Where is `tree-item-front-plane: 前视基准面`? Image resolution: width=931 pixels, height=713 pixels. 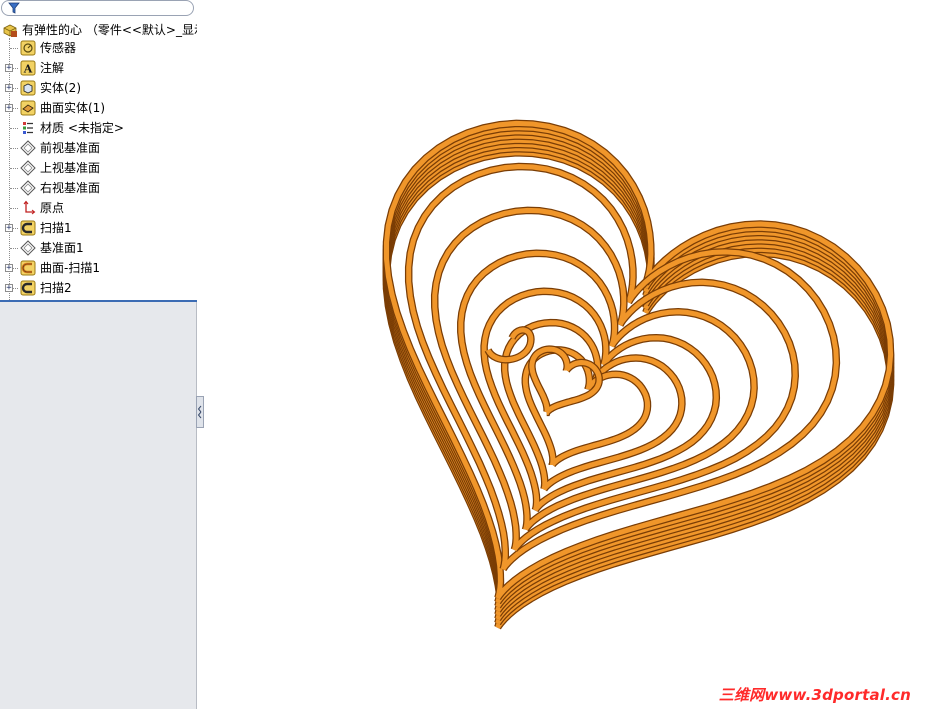 tree-item-front-plane: 前视基准面 is located at coordinates (98, 148).